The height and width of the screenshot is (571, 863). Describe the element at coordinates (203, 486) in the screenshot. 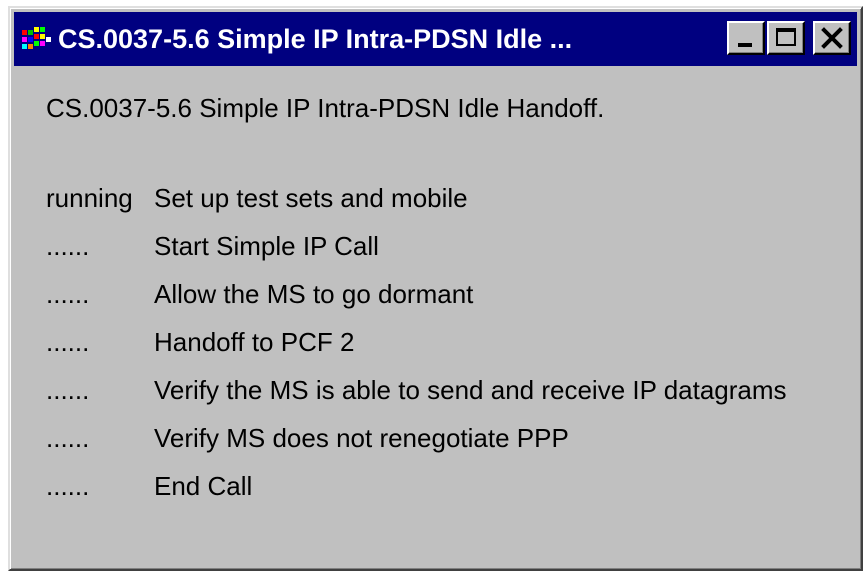

I see `step-label: End Call` at that location.